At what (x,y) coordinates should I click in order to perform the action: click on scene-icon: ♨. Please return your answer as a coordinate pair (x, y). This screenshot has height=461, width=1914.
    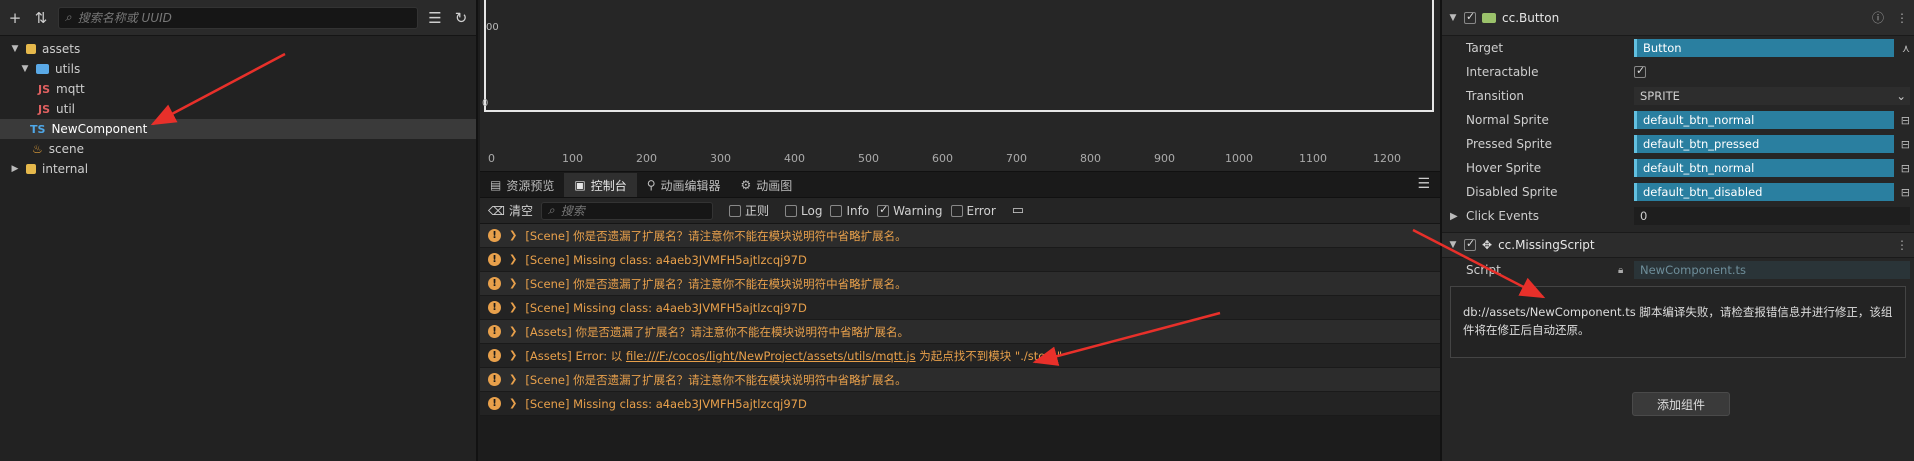
    Looking at the image, I should click on (37, 149).